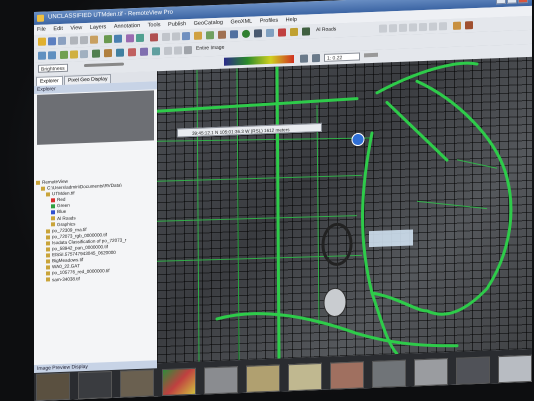 The image size is (534, 401). I want to click on copy-icon, so click(84, 40).